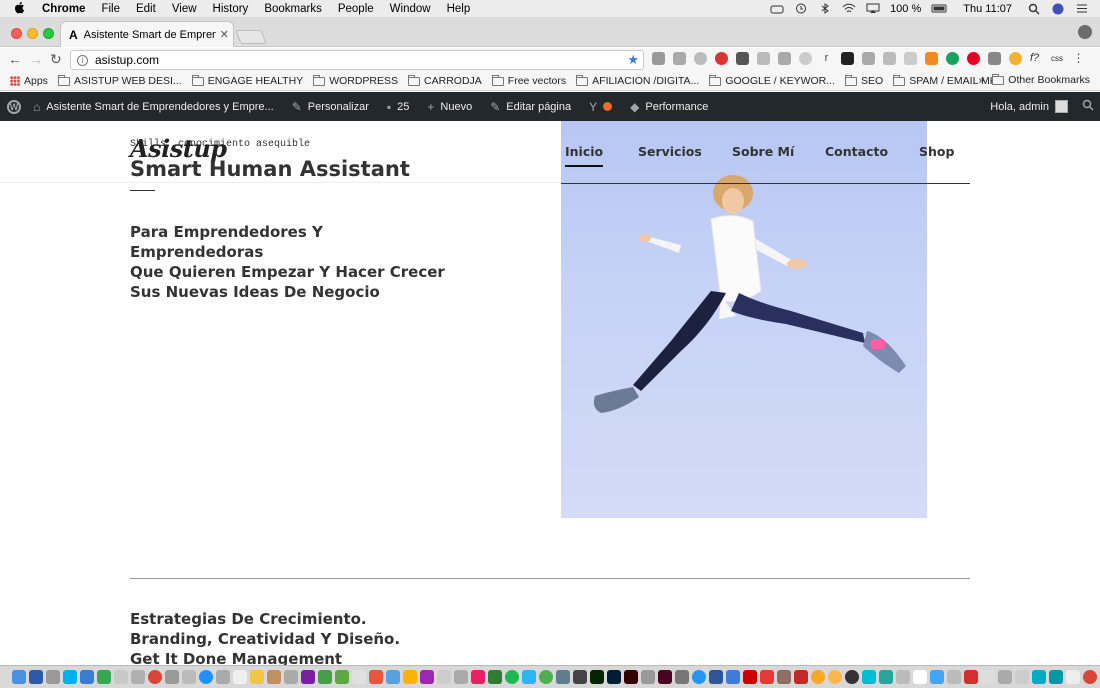  Describe the element at coordinates (1035, 9) in the screenshot. I see `spotlight-icon` at that location.